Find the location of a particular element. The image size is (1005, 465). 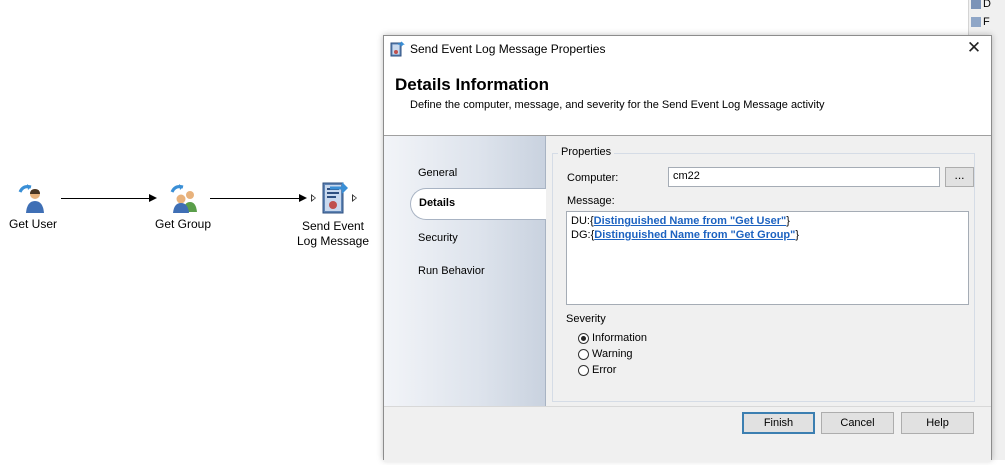

nav-item-details: Details is located at coordinates (478, 204).